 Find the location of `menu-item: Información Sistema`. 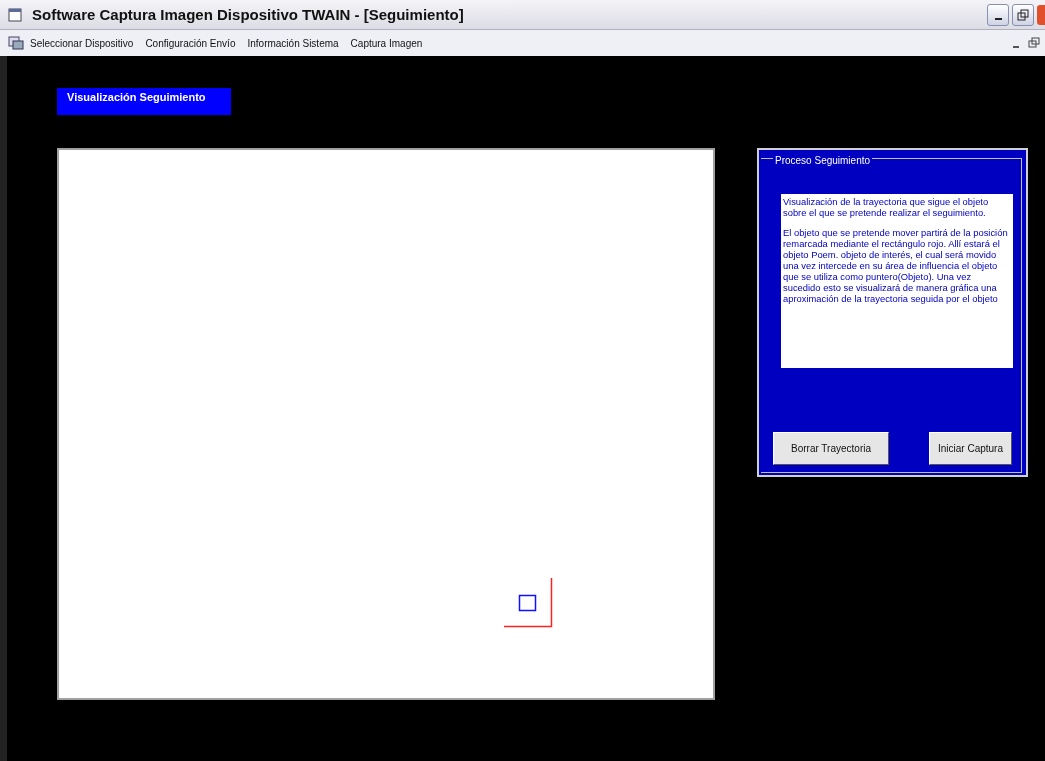

menu-item: Información Sistema is located at coordinates (293, 43).